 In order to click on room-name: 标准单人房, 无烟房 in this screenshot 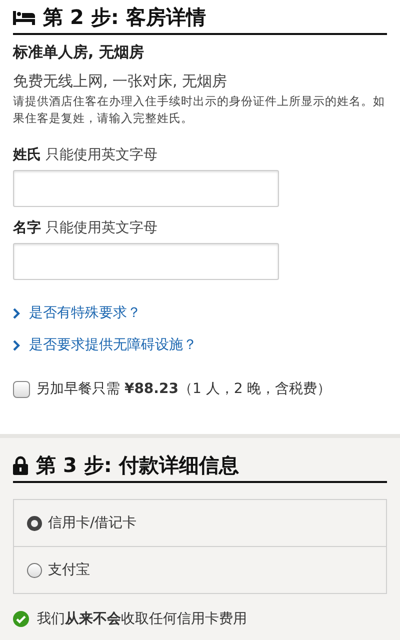, I will do `click(79, 52)`.